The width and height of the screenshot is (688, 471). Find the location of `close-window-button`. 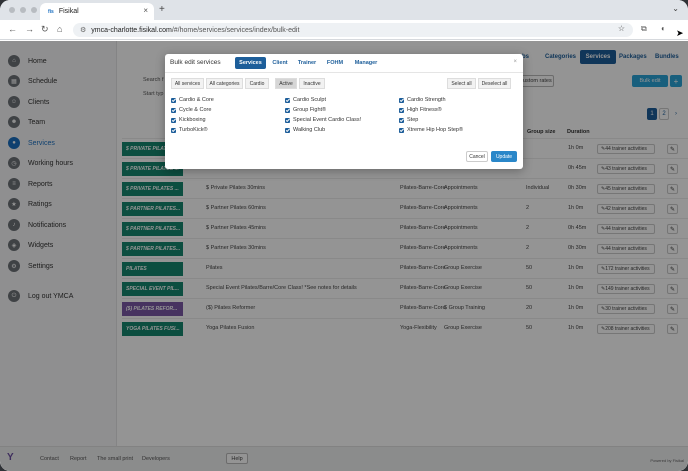

close-window-button is located at coordinates (12, 10).